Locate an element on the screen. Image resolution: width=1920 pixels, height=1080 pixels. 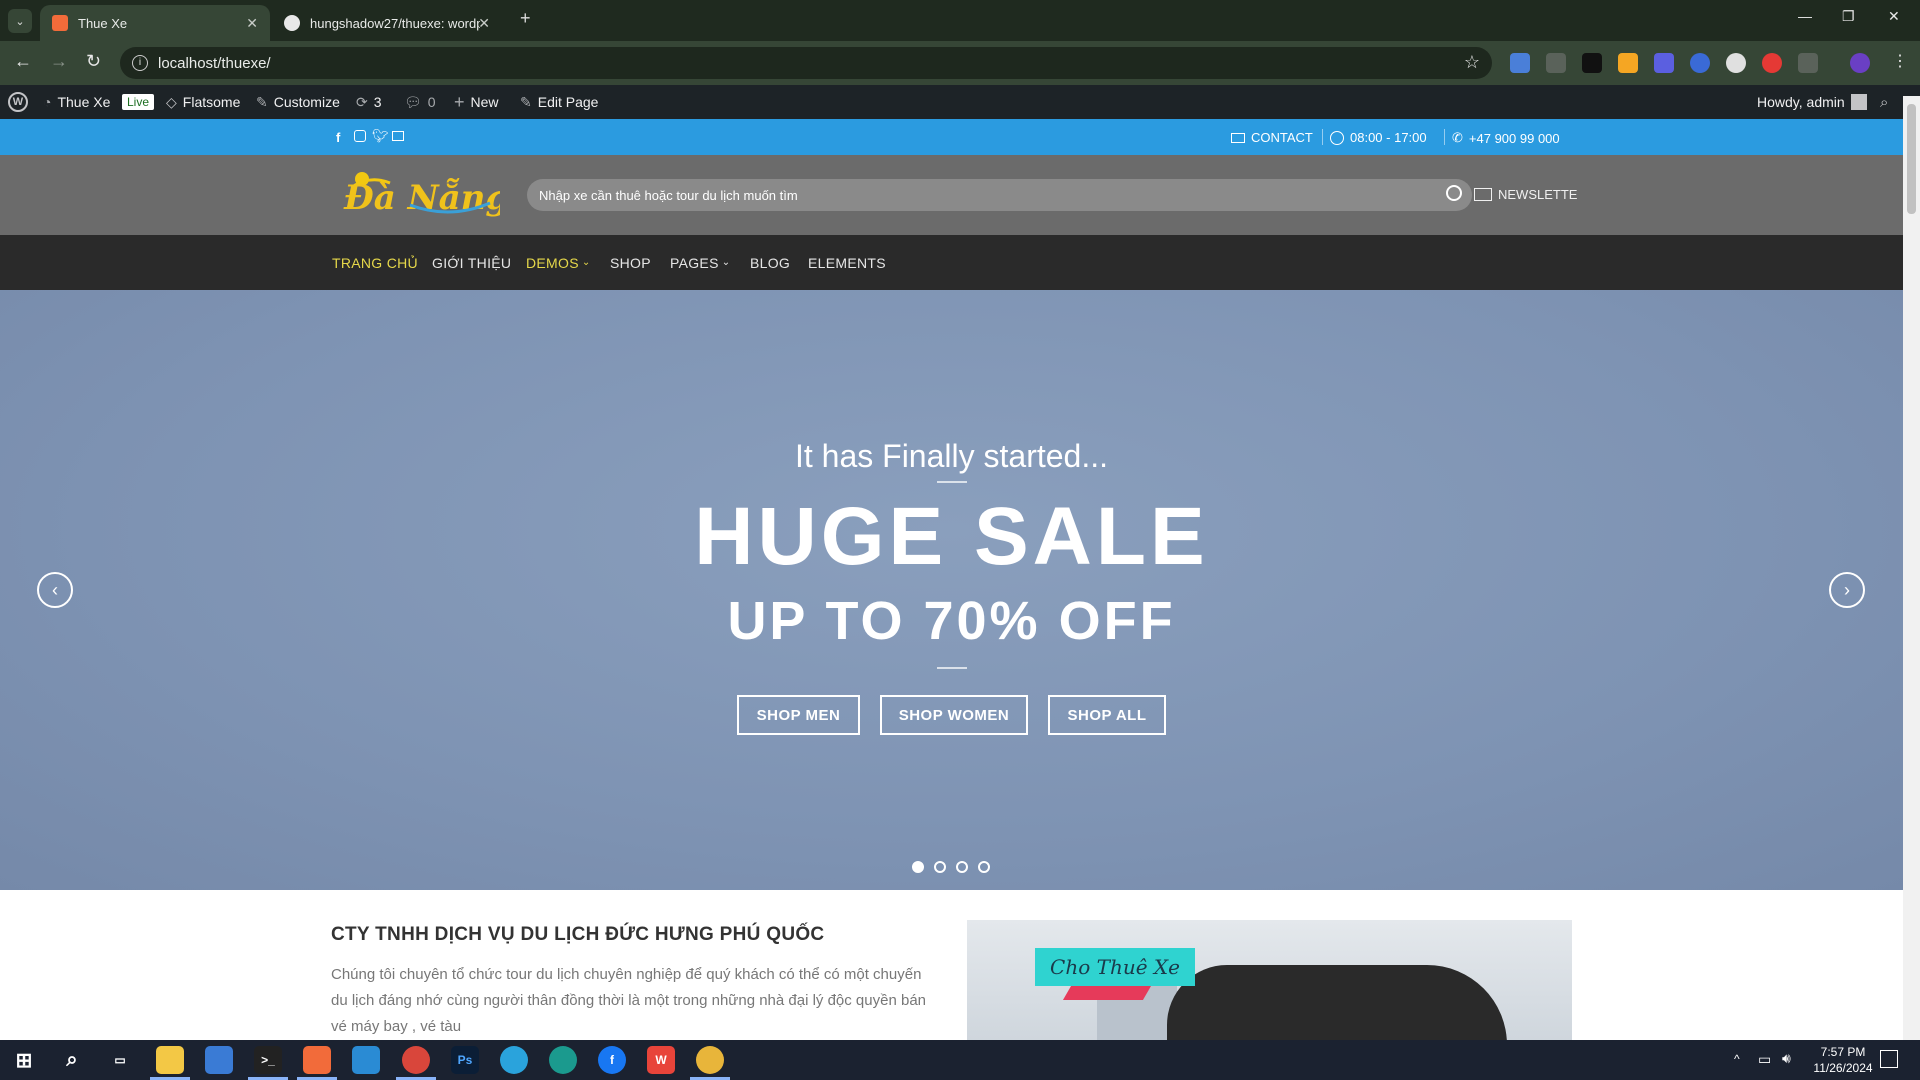
logo-text: Đà Nẵng is located at coordinates (421, 198).